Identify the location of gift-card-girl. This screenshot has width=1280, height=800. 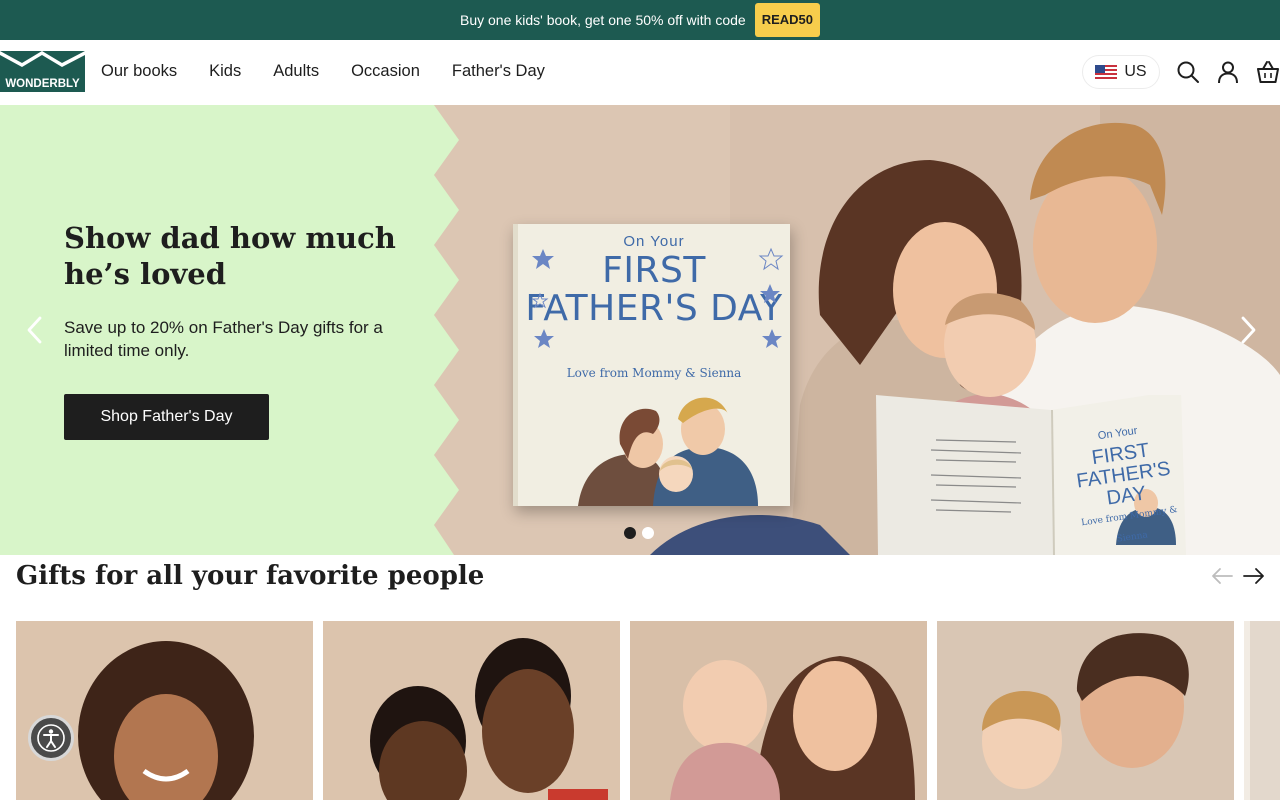
(164, 710).